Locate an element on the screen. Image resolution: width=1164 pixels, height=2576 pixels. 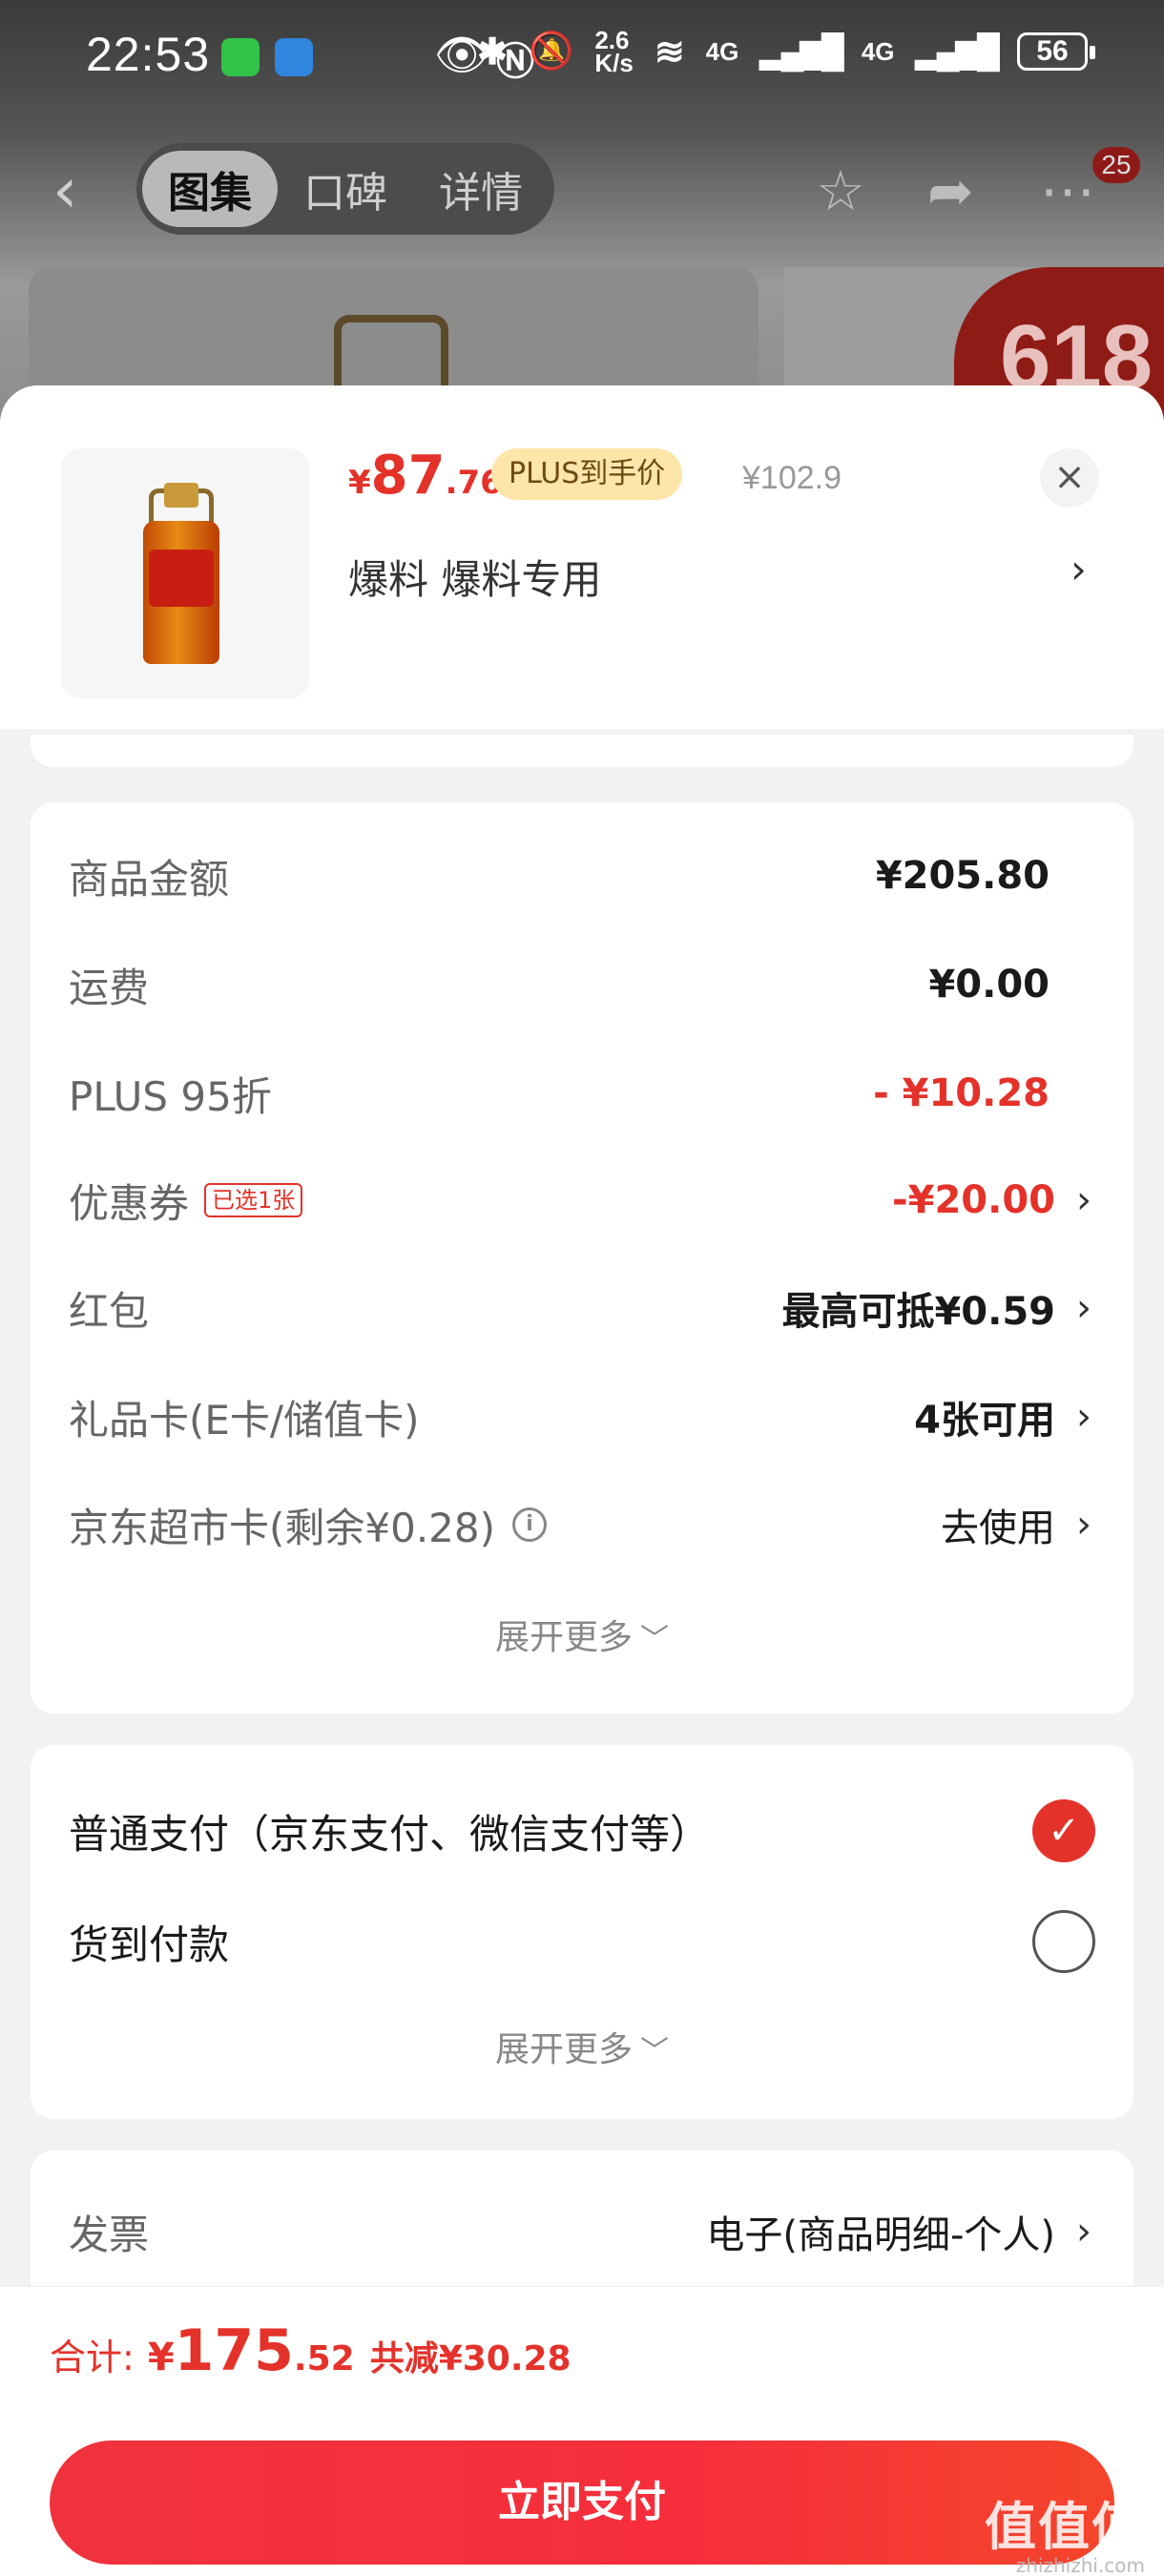
product-thumbnail is located at coordinates (185, 573).